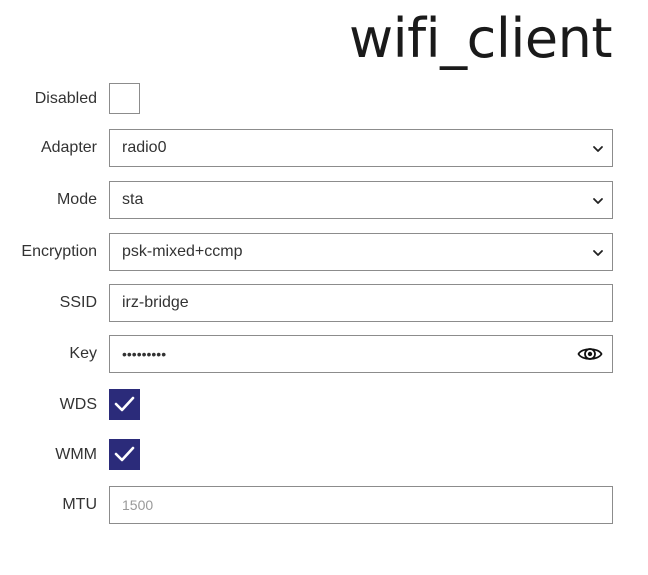 The image size is (648, 575). What do you see at coordinates (144, 354) in the screenshot?
I see `key-value: •••••••••` at bounding box center [144, 354].